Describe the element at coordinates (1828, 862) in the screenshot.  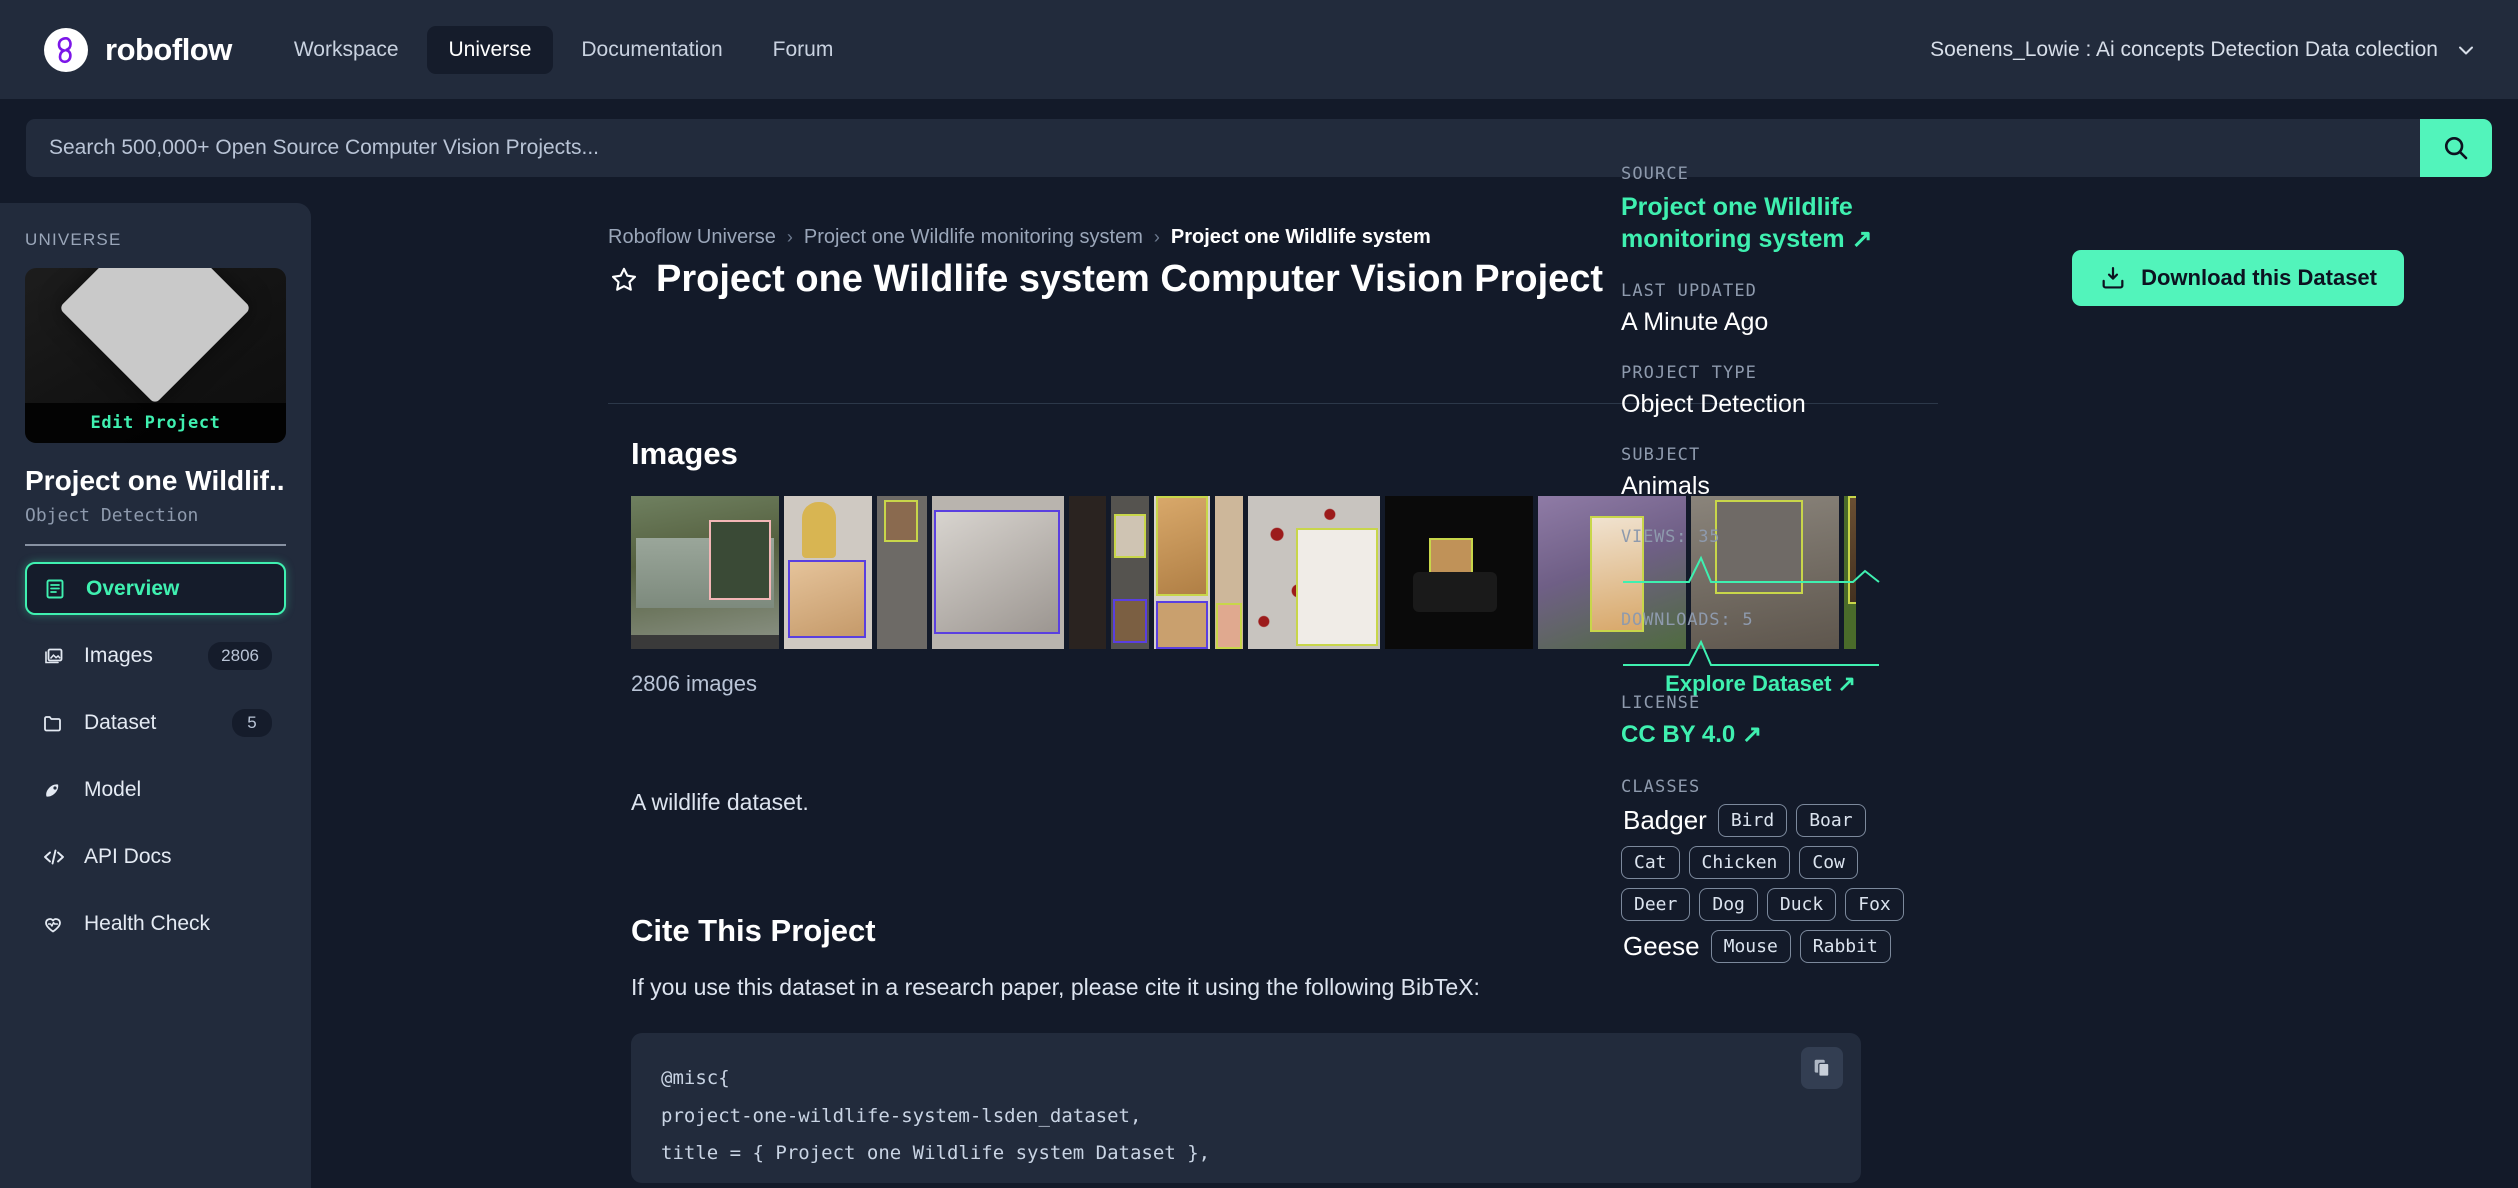
I see `class-chip: Cow` at that location.